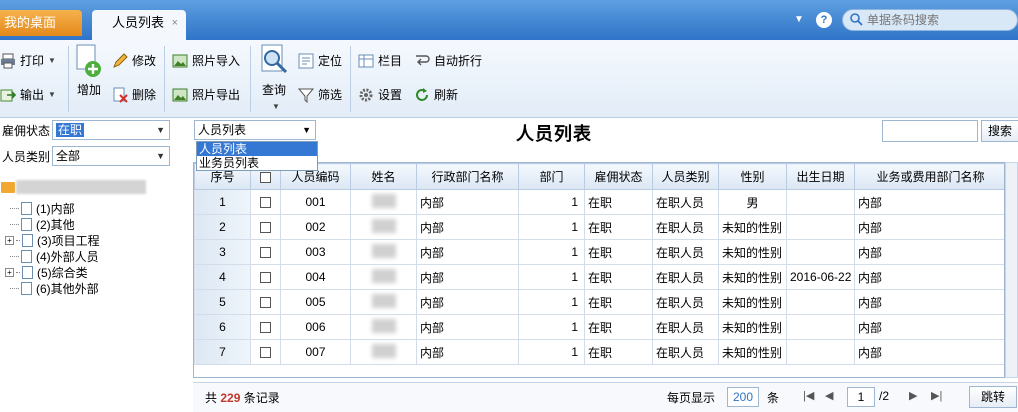 This screenshot has height=412, width=1018. Describe the element at coordinates (306, 95) in the screenshot. I see `filter-icon` at that location.